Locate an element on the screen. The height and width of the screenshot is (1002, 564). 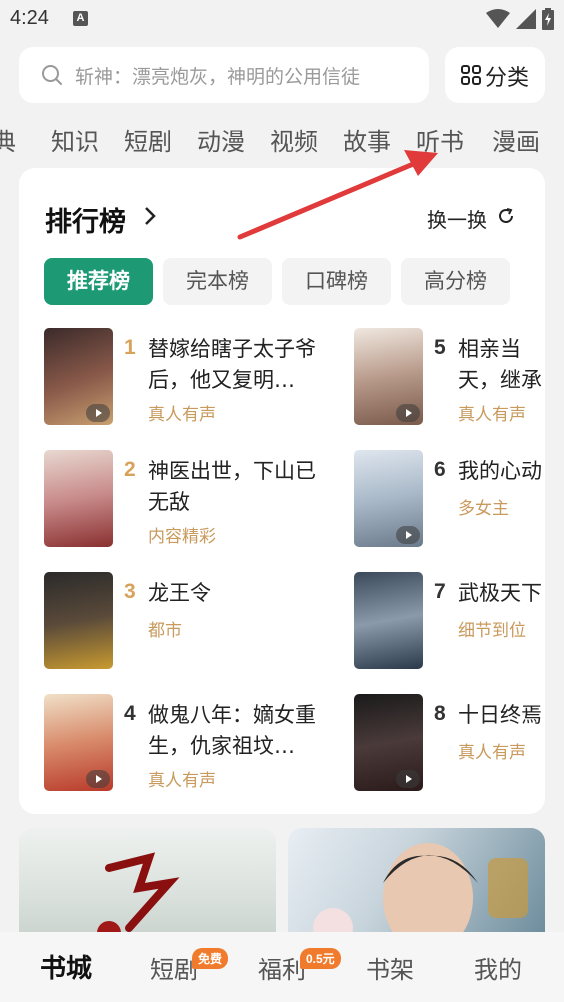
reward-badge: 0.5元 is located at coordinates (320, 958).